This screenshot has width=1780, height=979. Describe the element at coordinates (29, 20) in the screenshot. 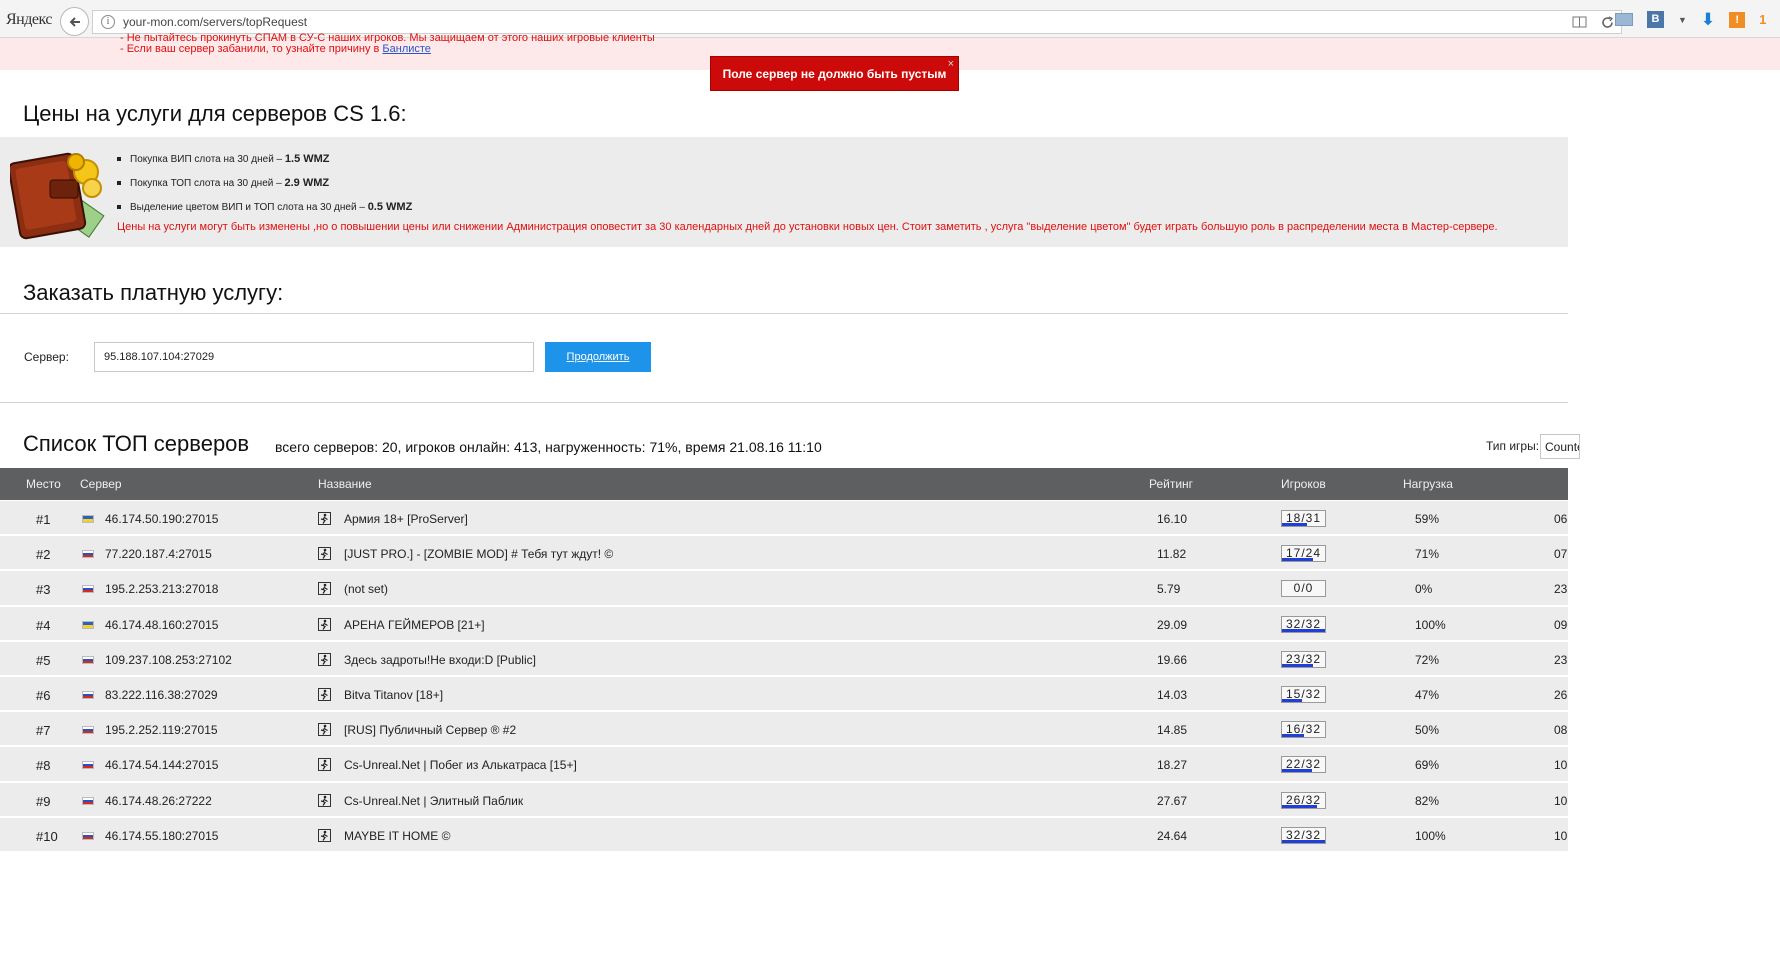

I see `yandex-logo: Яндекс` at that location.